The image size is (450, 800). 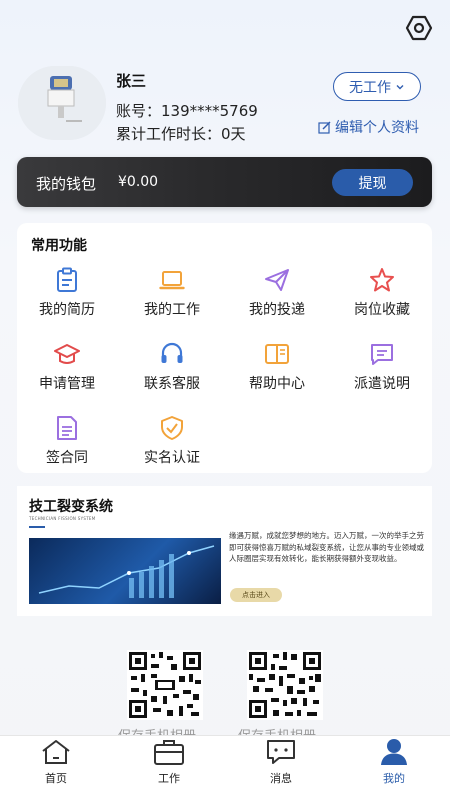 What do you see at coordinates (172, 371) in the screenshot?
I see `function-contact-support: 联系客服` at bounding box center [172, 371].